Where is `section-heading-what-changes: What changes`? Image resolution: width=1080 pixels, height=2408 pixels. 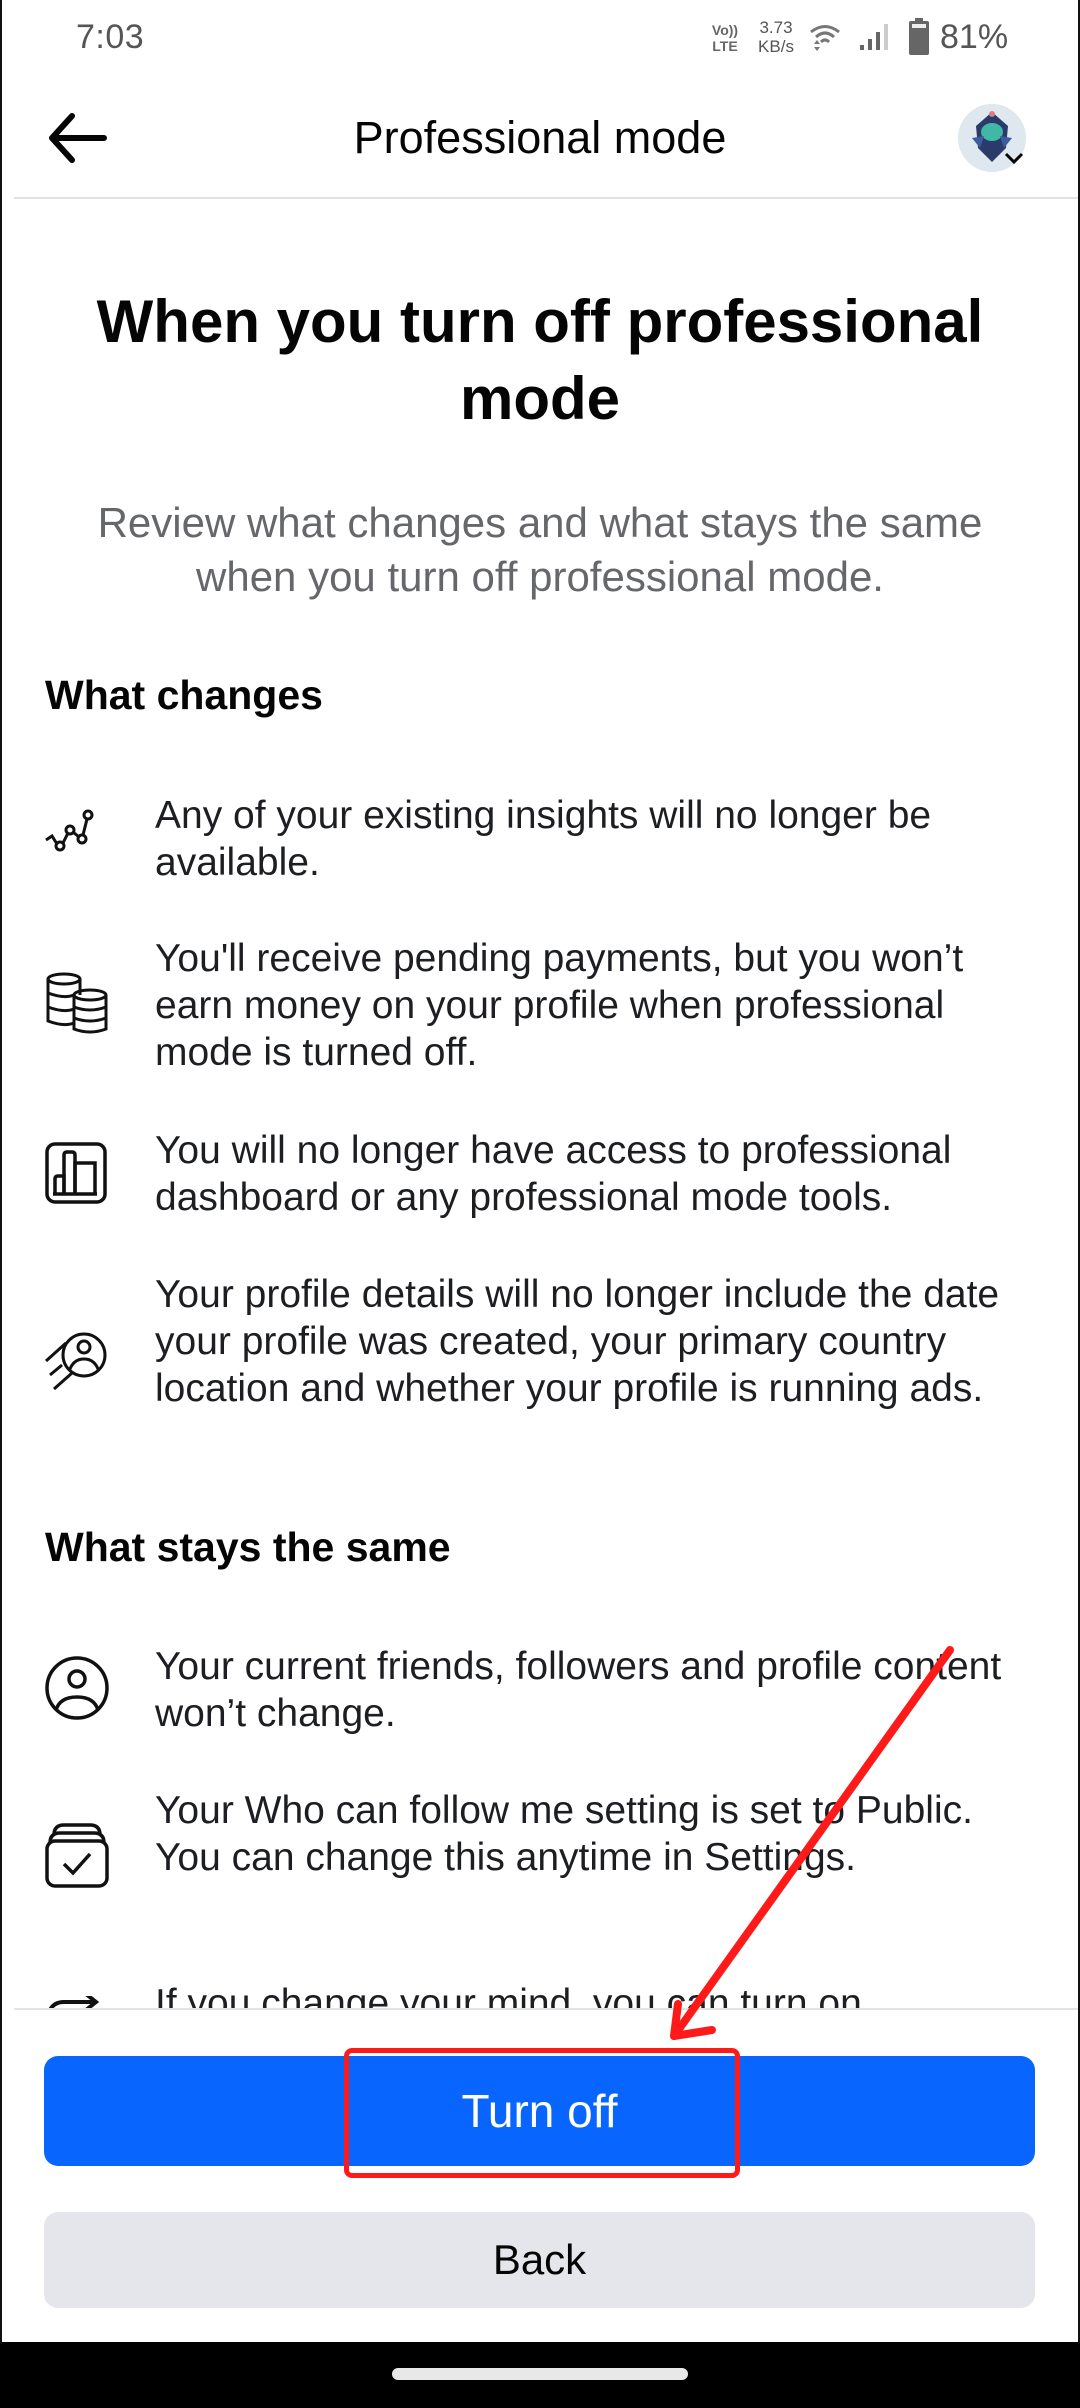
section-heading-what-changes: What changes is located at coordinates (184, 695).